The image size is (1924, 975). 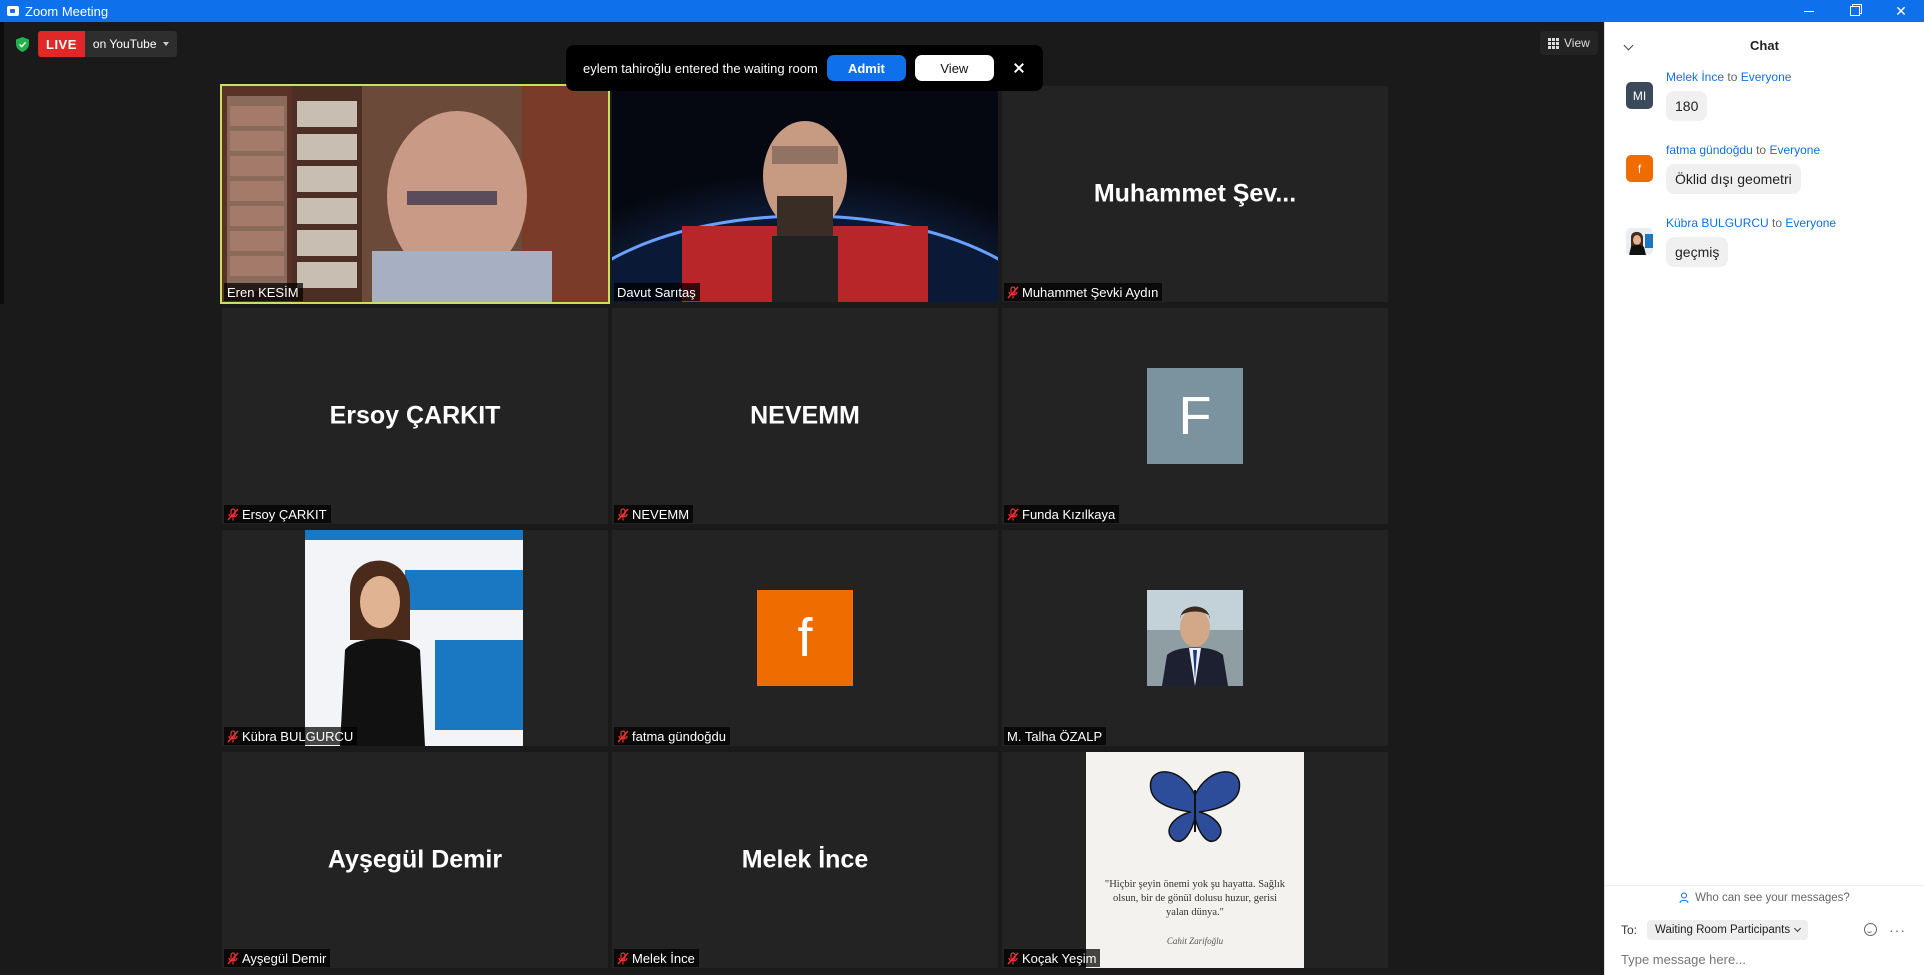 I want to click on chat-sender-line: fatma gündoğdu to Everyone, so click(x=1743, y=150).